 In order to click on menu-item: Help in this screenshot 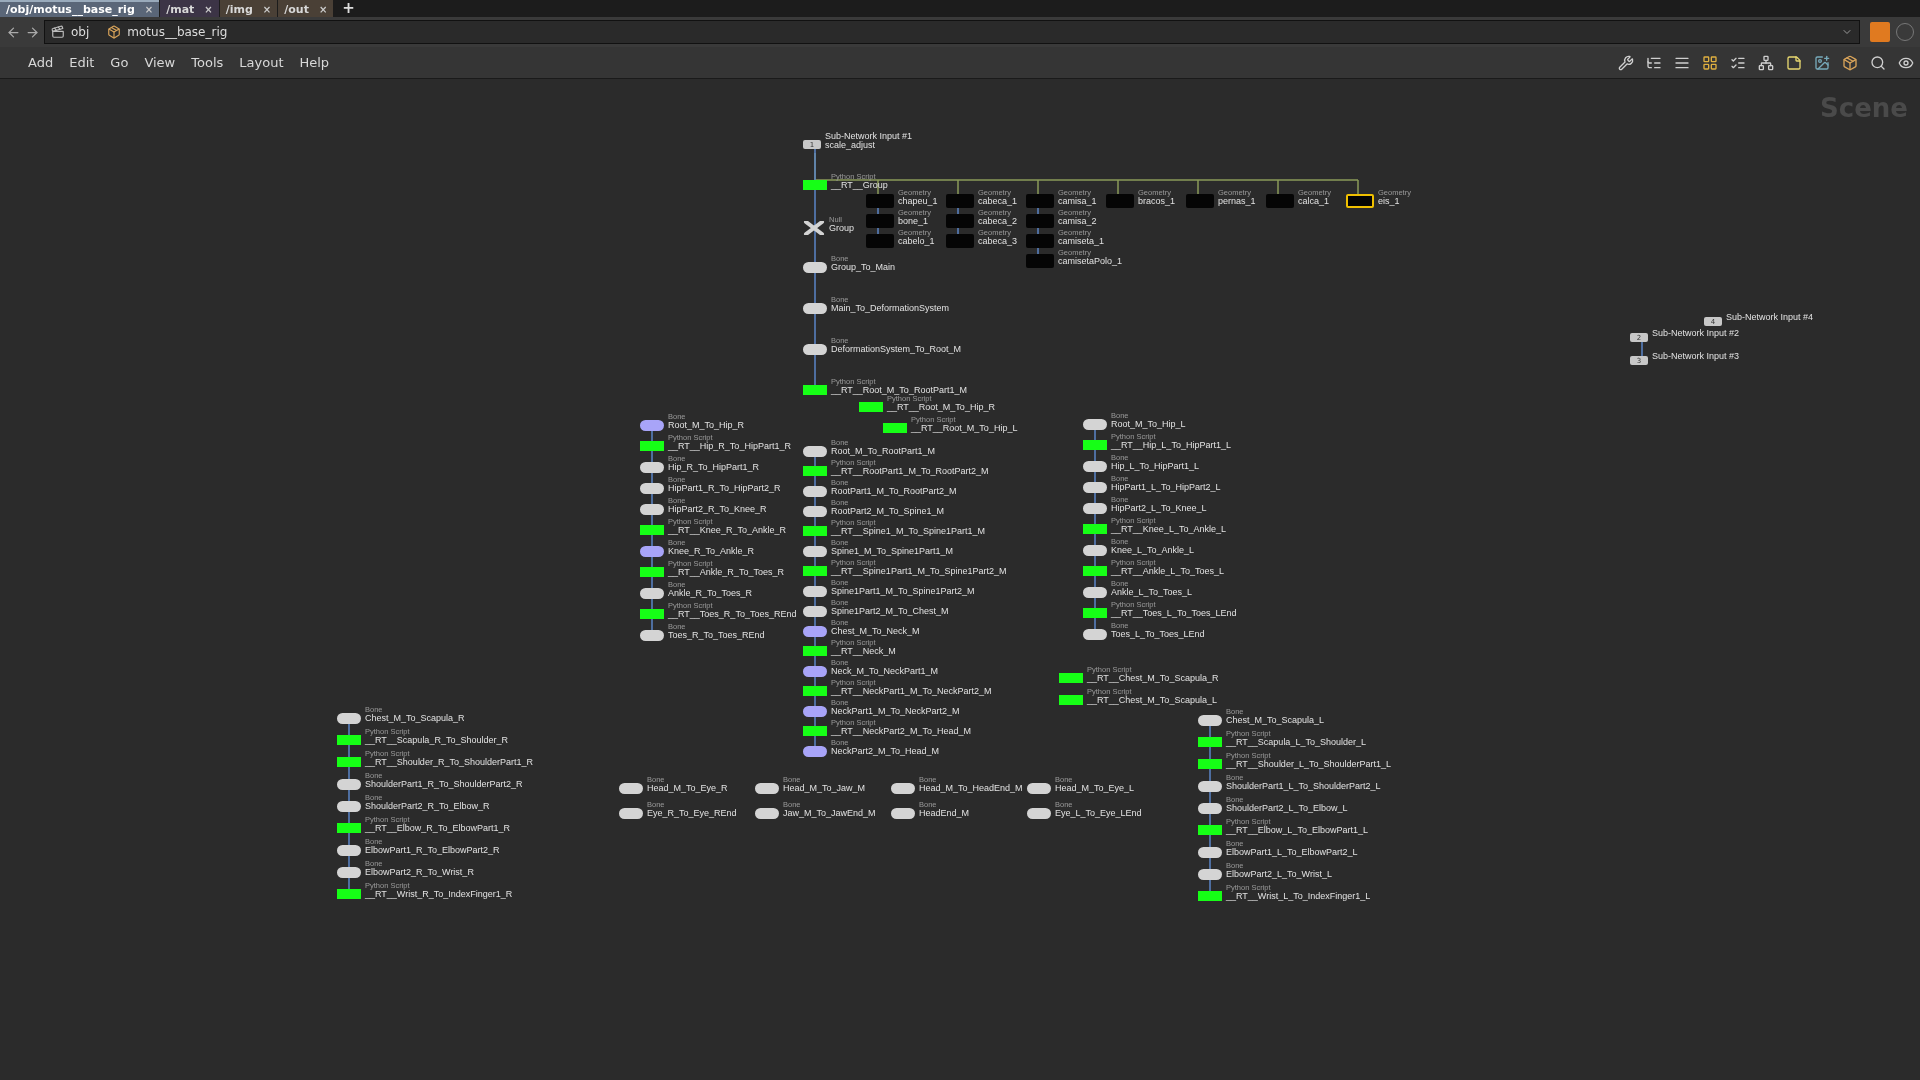, I will do `click(314, 62)`.